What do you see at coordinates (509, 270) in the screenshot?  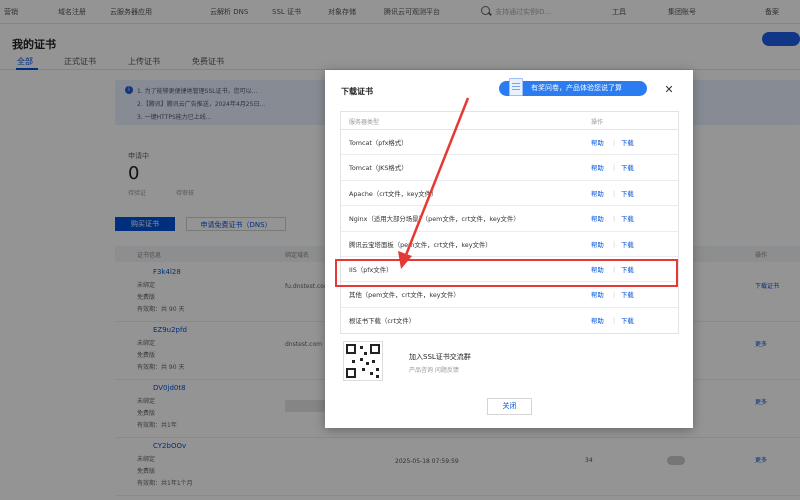 I see `table-row-iis: IIS（pfx文件） 帮助 | 下载` at bounding box center [509, 270].